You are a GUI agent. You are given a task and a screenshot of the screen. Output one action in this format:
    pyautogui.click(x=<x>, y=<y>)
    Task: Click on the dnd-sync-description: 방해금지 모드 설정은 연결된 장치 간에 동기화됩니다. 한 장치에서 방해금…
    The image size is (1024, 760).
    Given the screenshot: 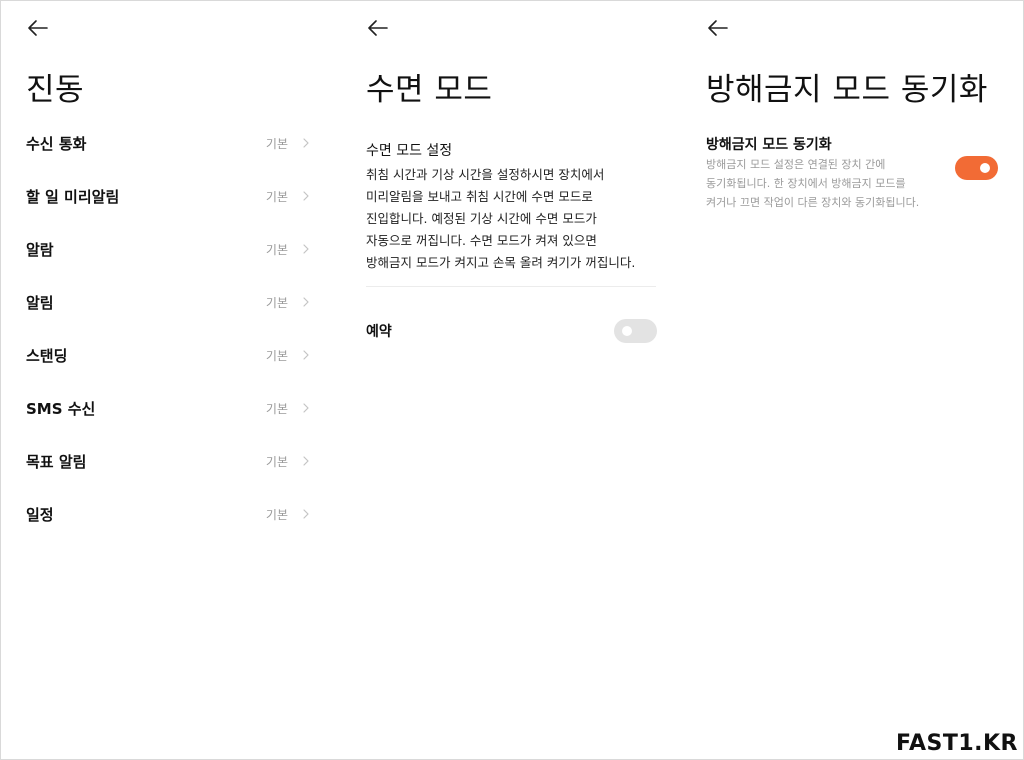 What is the action you would take?
    pyautogui.click(x=826, y=183)
    